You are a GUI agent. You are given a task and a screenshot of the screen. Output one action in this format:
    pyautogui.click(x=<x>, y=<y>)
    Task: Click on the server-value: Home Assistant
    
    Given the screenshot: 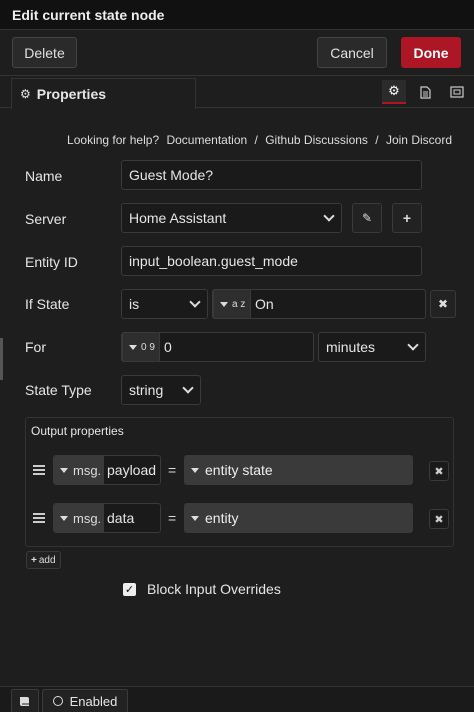 What is the action you would take?
    pyautogui.click(x=178, y=218)
    